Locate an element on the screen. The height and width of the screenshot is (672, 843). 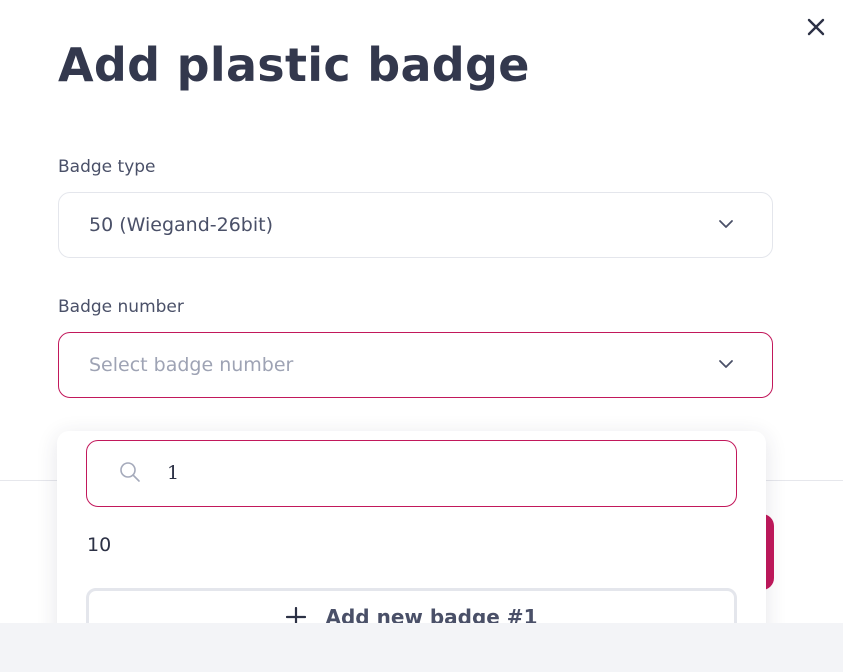
search-field is located at coordinates (411, 473).